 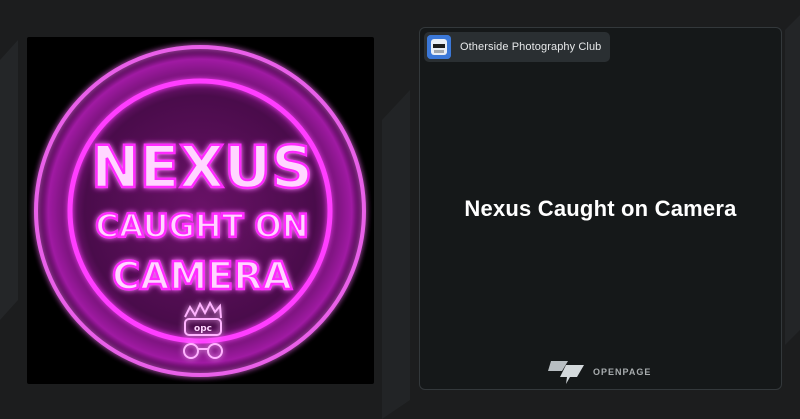 I want to click on club-chip: Otherside Photography Club, so click(x=517, y=47).